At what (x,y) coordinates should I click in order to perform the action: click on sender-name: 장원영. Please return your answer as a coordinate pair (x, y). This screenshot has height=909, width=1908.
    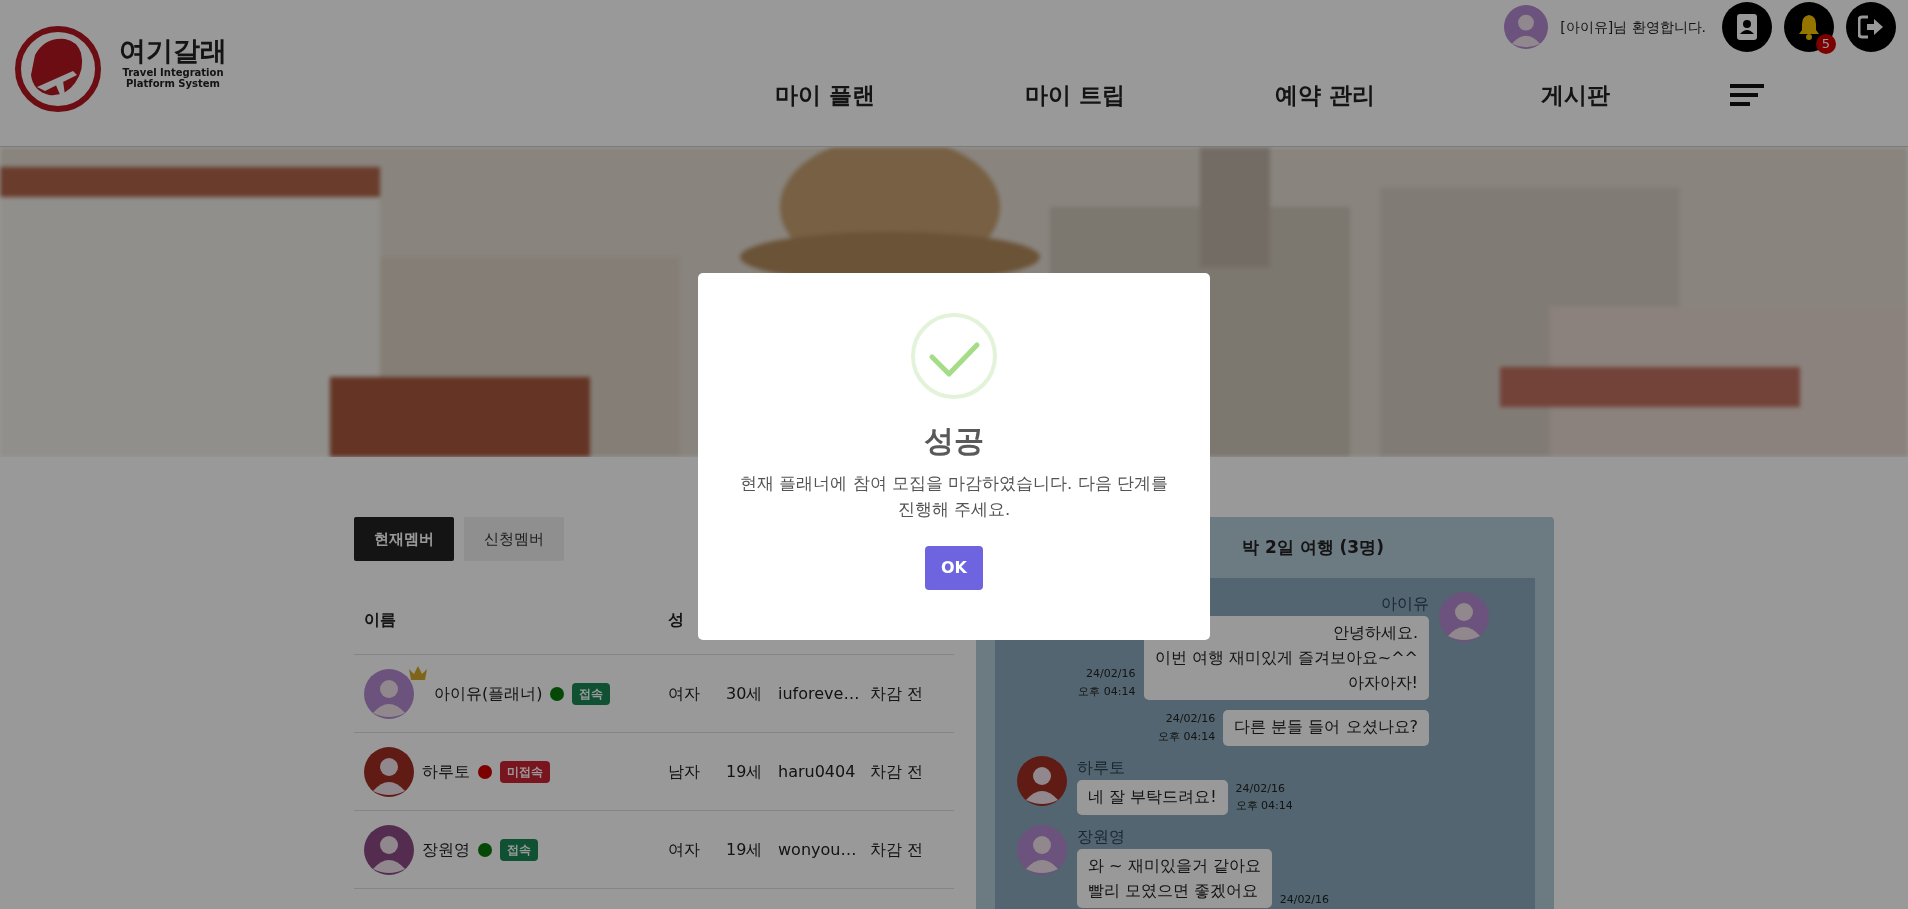
    Looking at the image, I should click on (1101, 836).